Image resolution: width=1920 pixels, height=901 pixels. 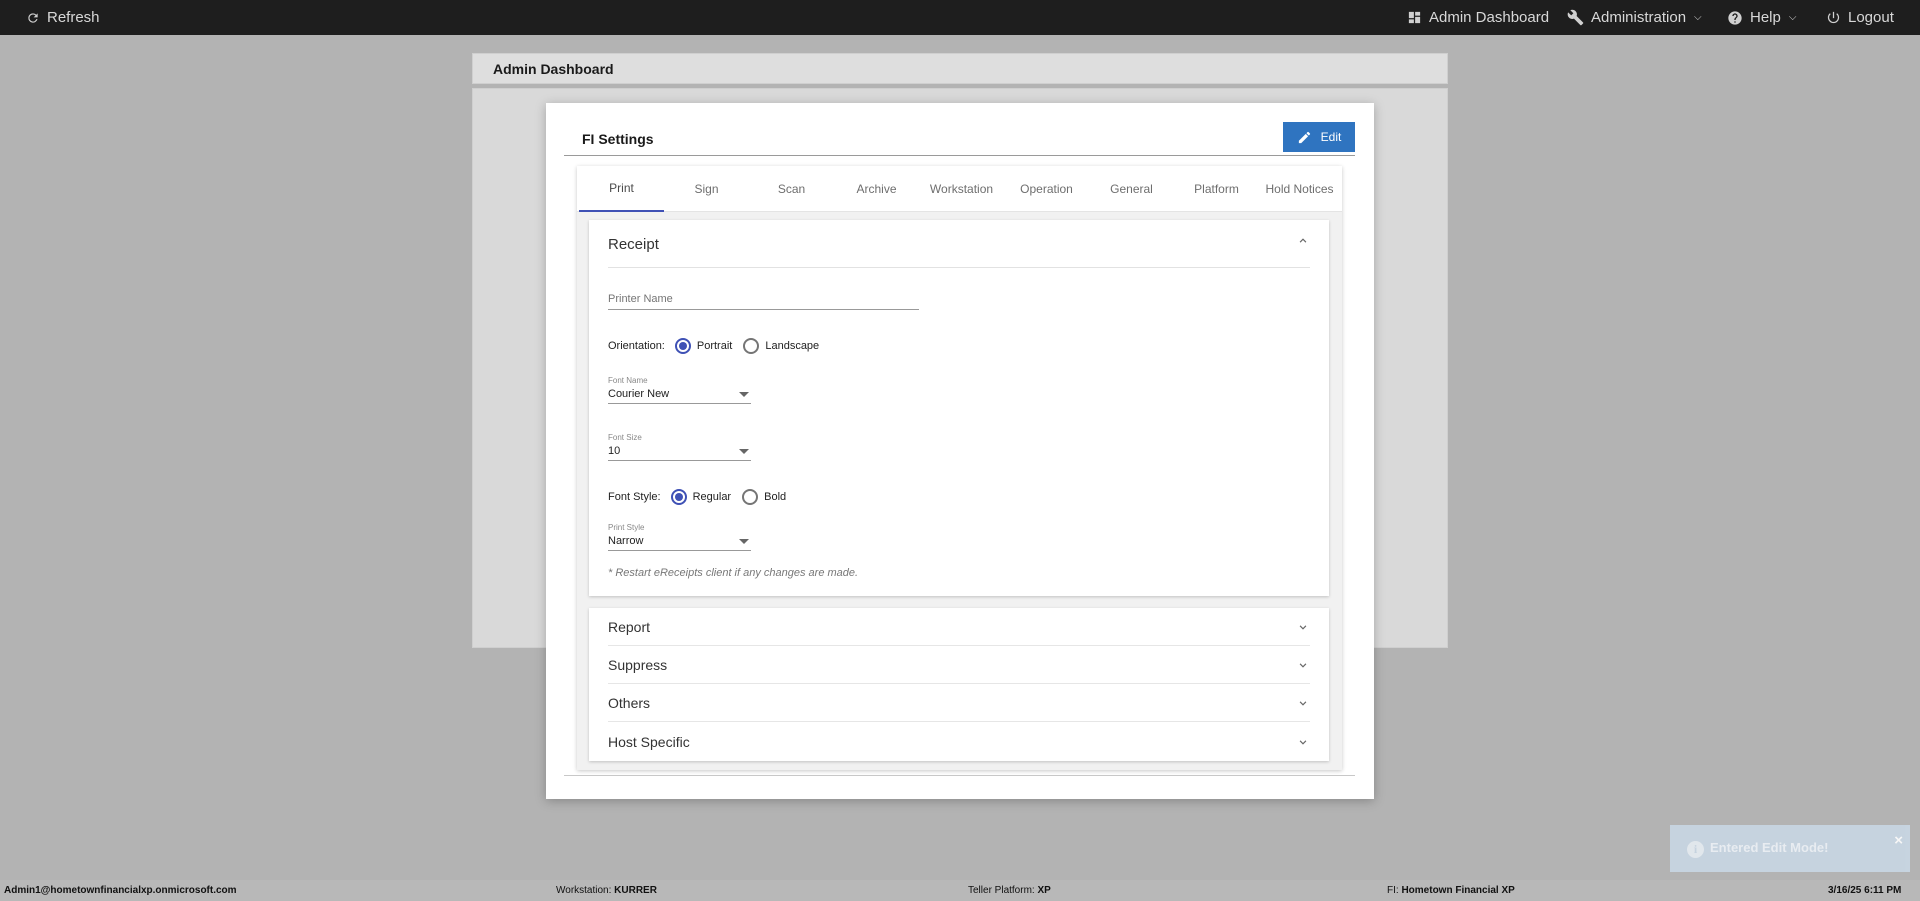 I want to click on font-style-label: Font Style:, so click(x=634, y=497).